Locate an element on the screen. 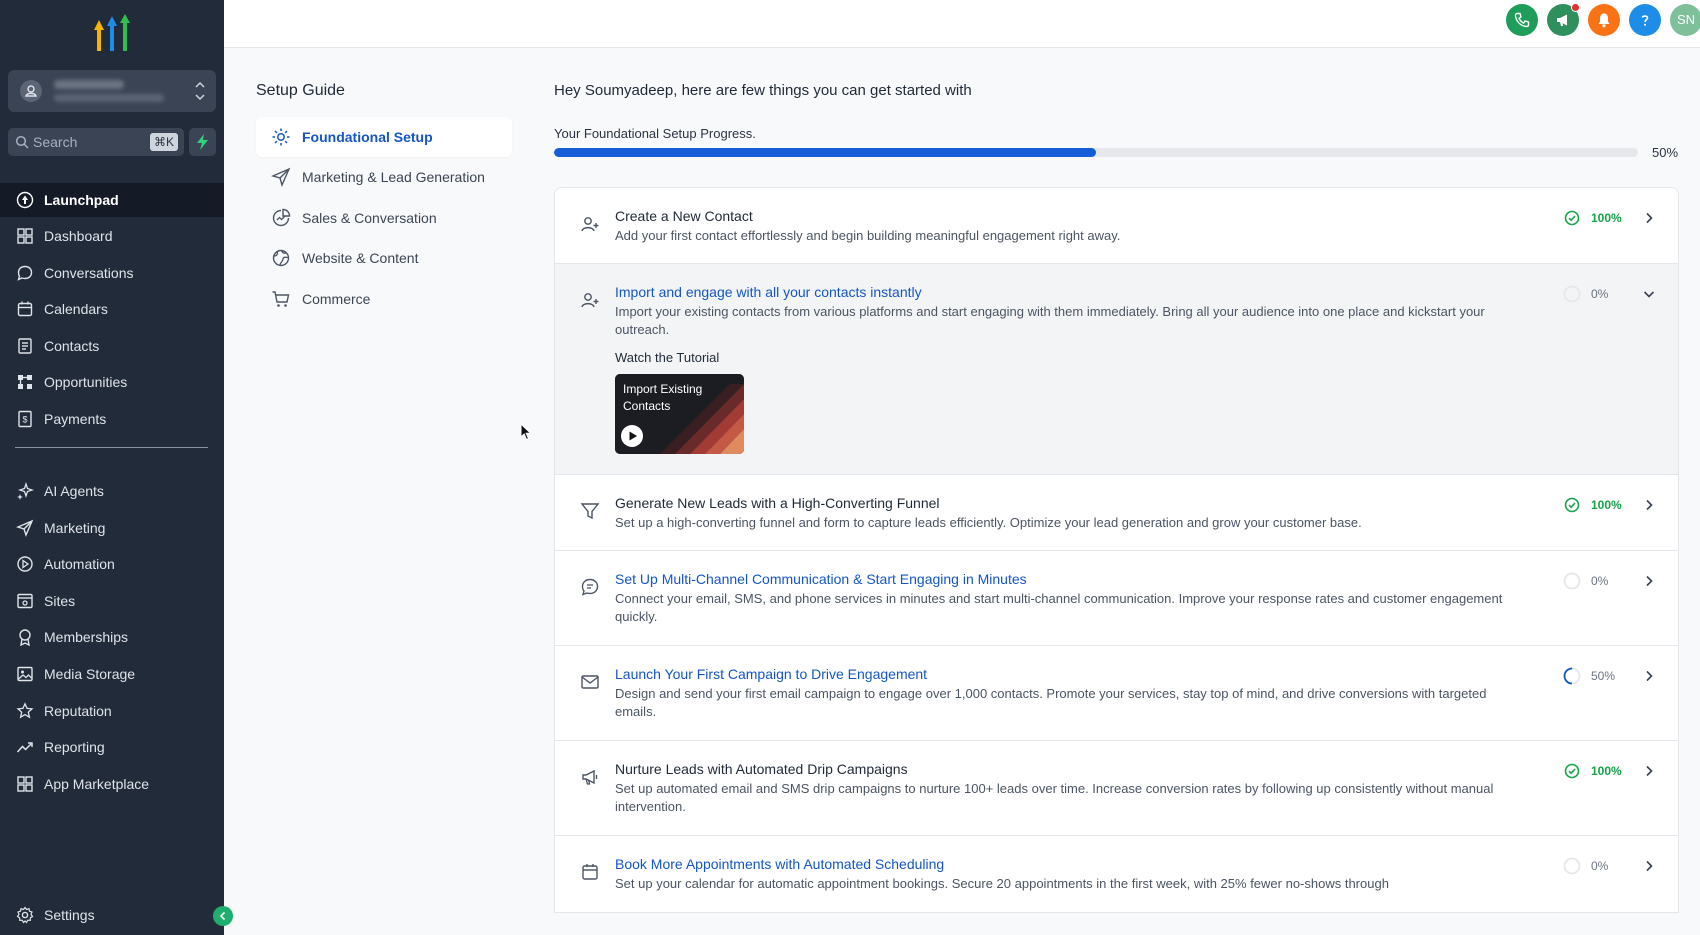 The width and height of the screenshot is (1700, 935). sidebar-item-settings: Settings is located at coordinates (112, 915).